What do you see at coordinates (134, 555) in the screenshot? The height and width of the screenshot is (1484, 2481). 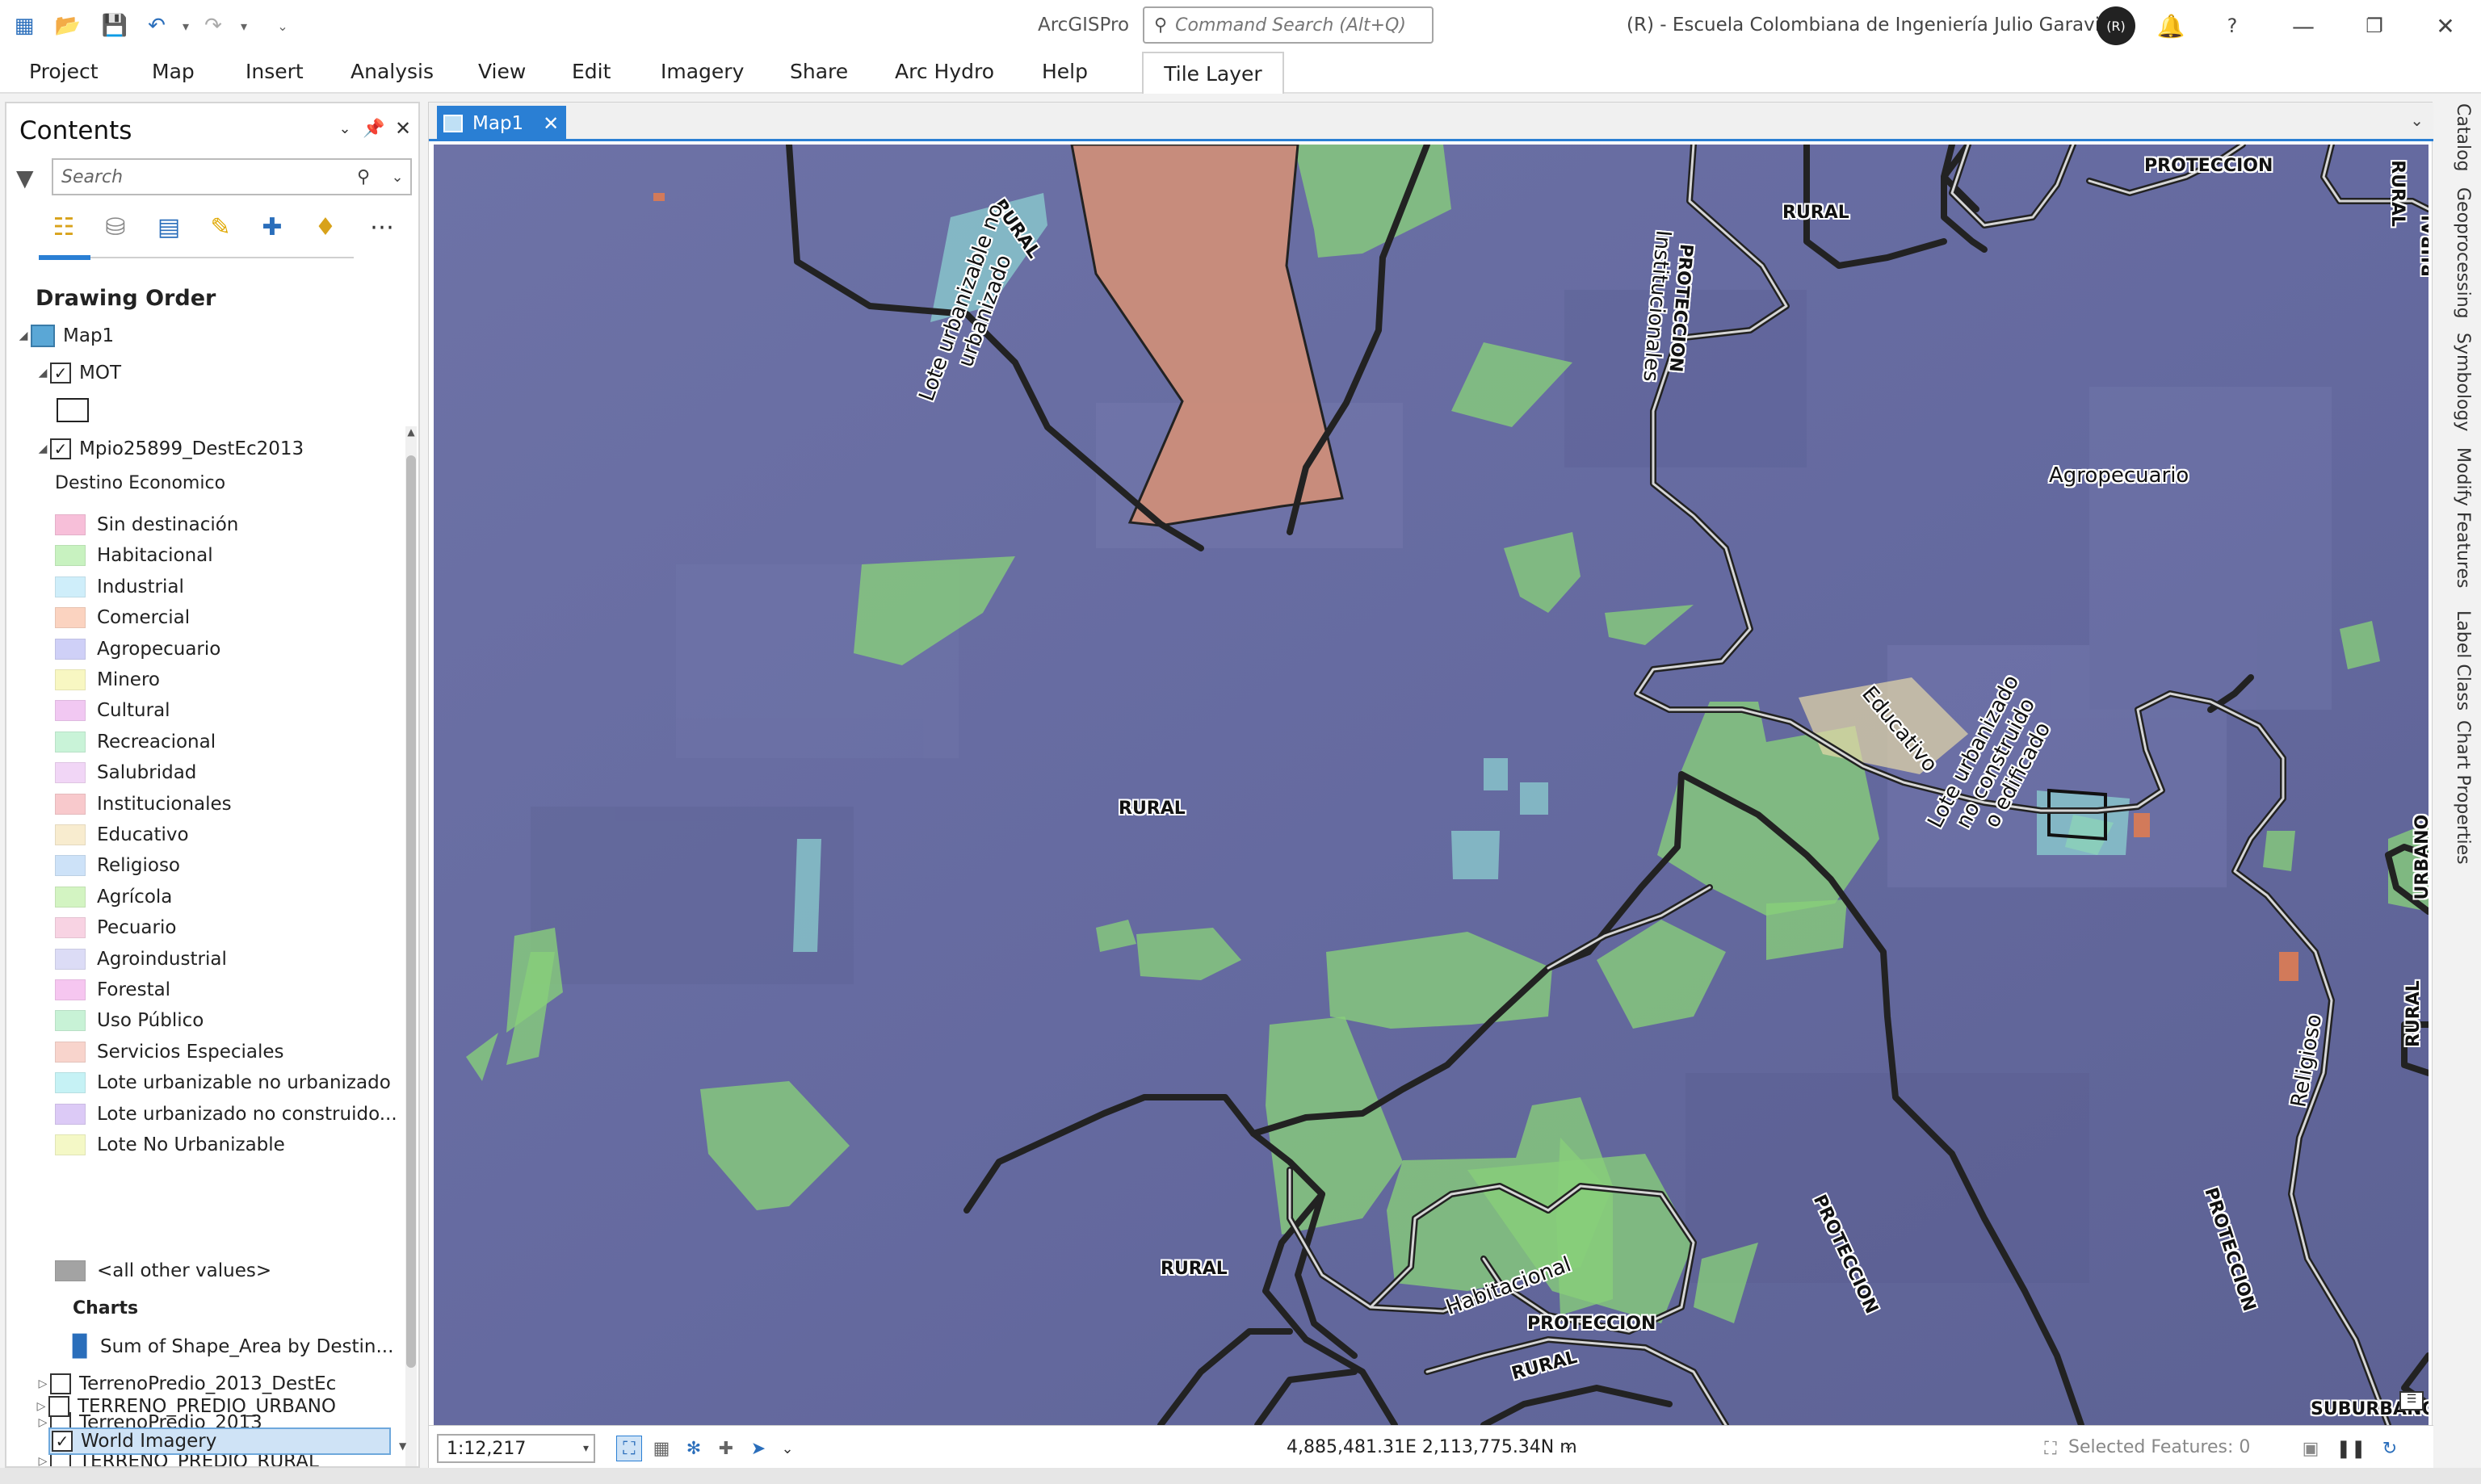 I see `legend-item: Habitacional` at bounding box center [134, 555].